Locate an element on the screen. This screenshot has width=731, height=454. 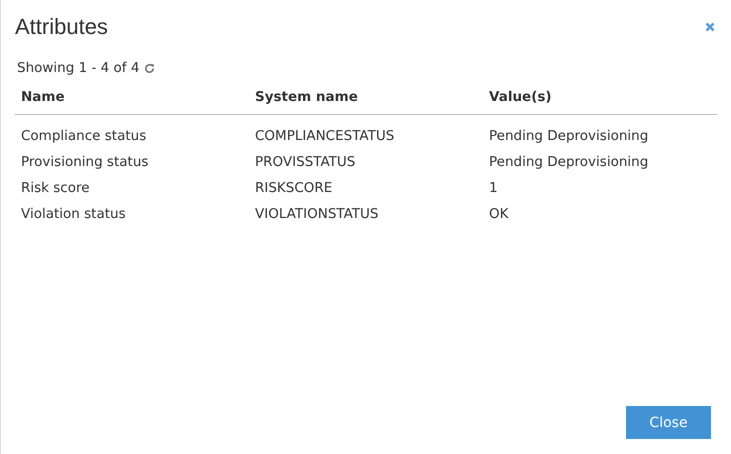
close-button is located at coordinates (710, 27).